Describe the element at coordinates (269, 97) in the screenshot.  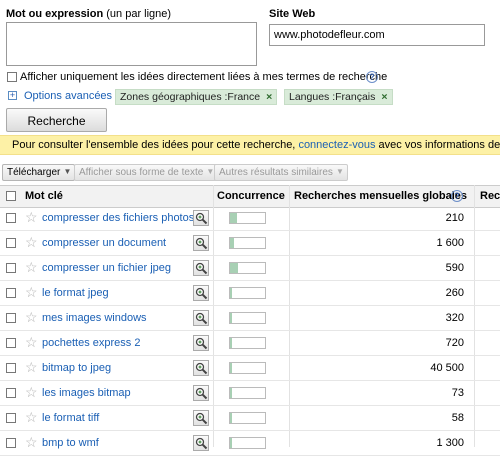
I see `chip-location-close-icon: ×` at that location.